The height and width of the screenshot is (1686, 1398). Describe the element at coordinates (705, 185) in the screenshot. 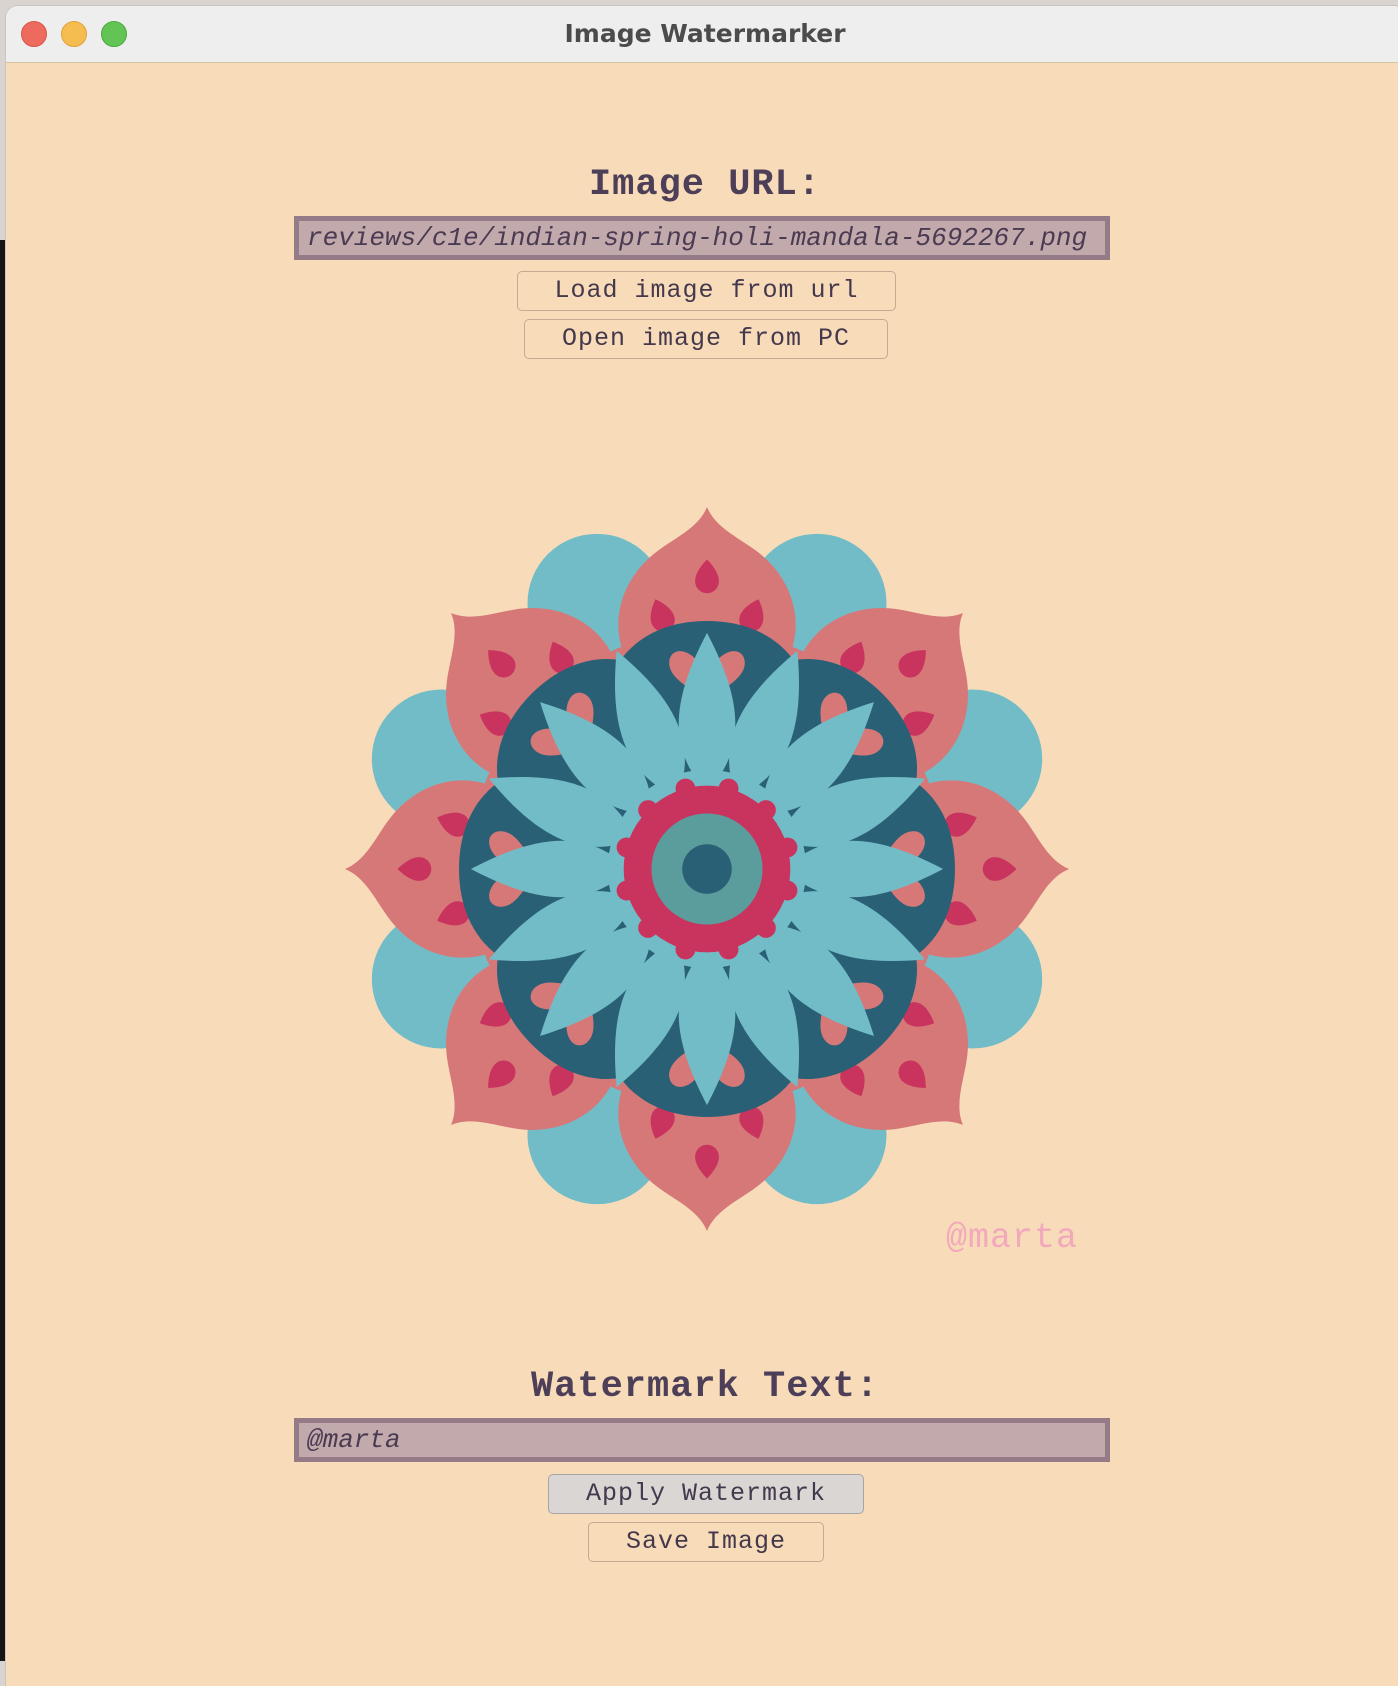

I see `image-url-label: Image URL:` at that location.